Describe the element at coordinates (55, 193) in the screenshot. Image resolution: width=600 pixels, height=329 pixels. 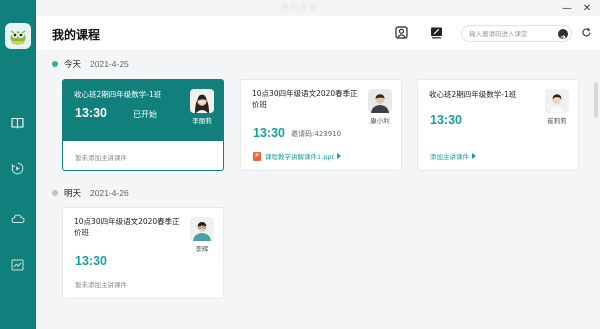
I see `tomorrow-dot` at that location.